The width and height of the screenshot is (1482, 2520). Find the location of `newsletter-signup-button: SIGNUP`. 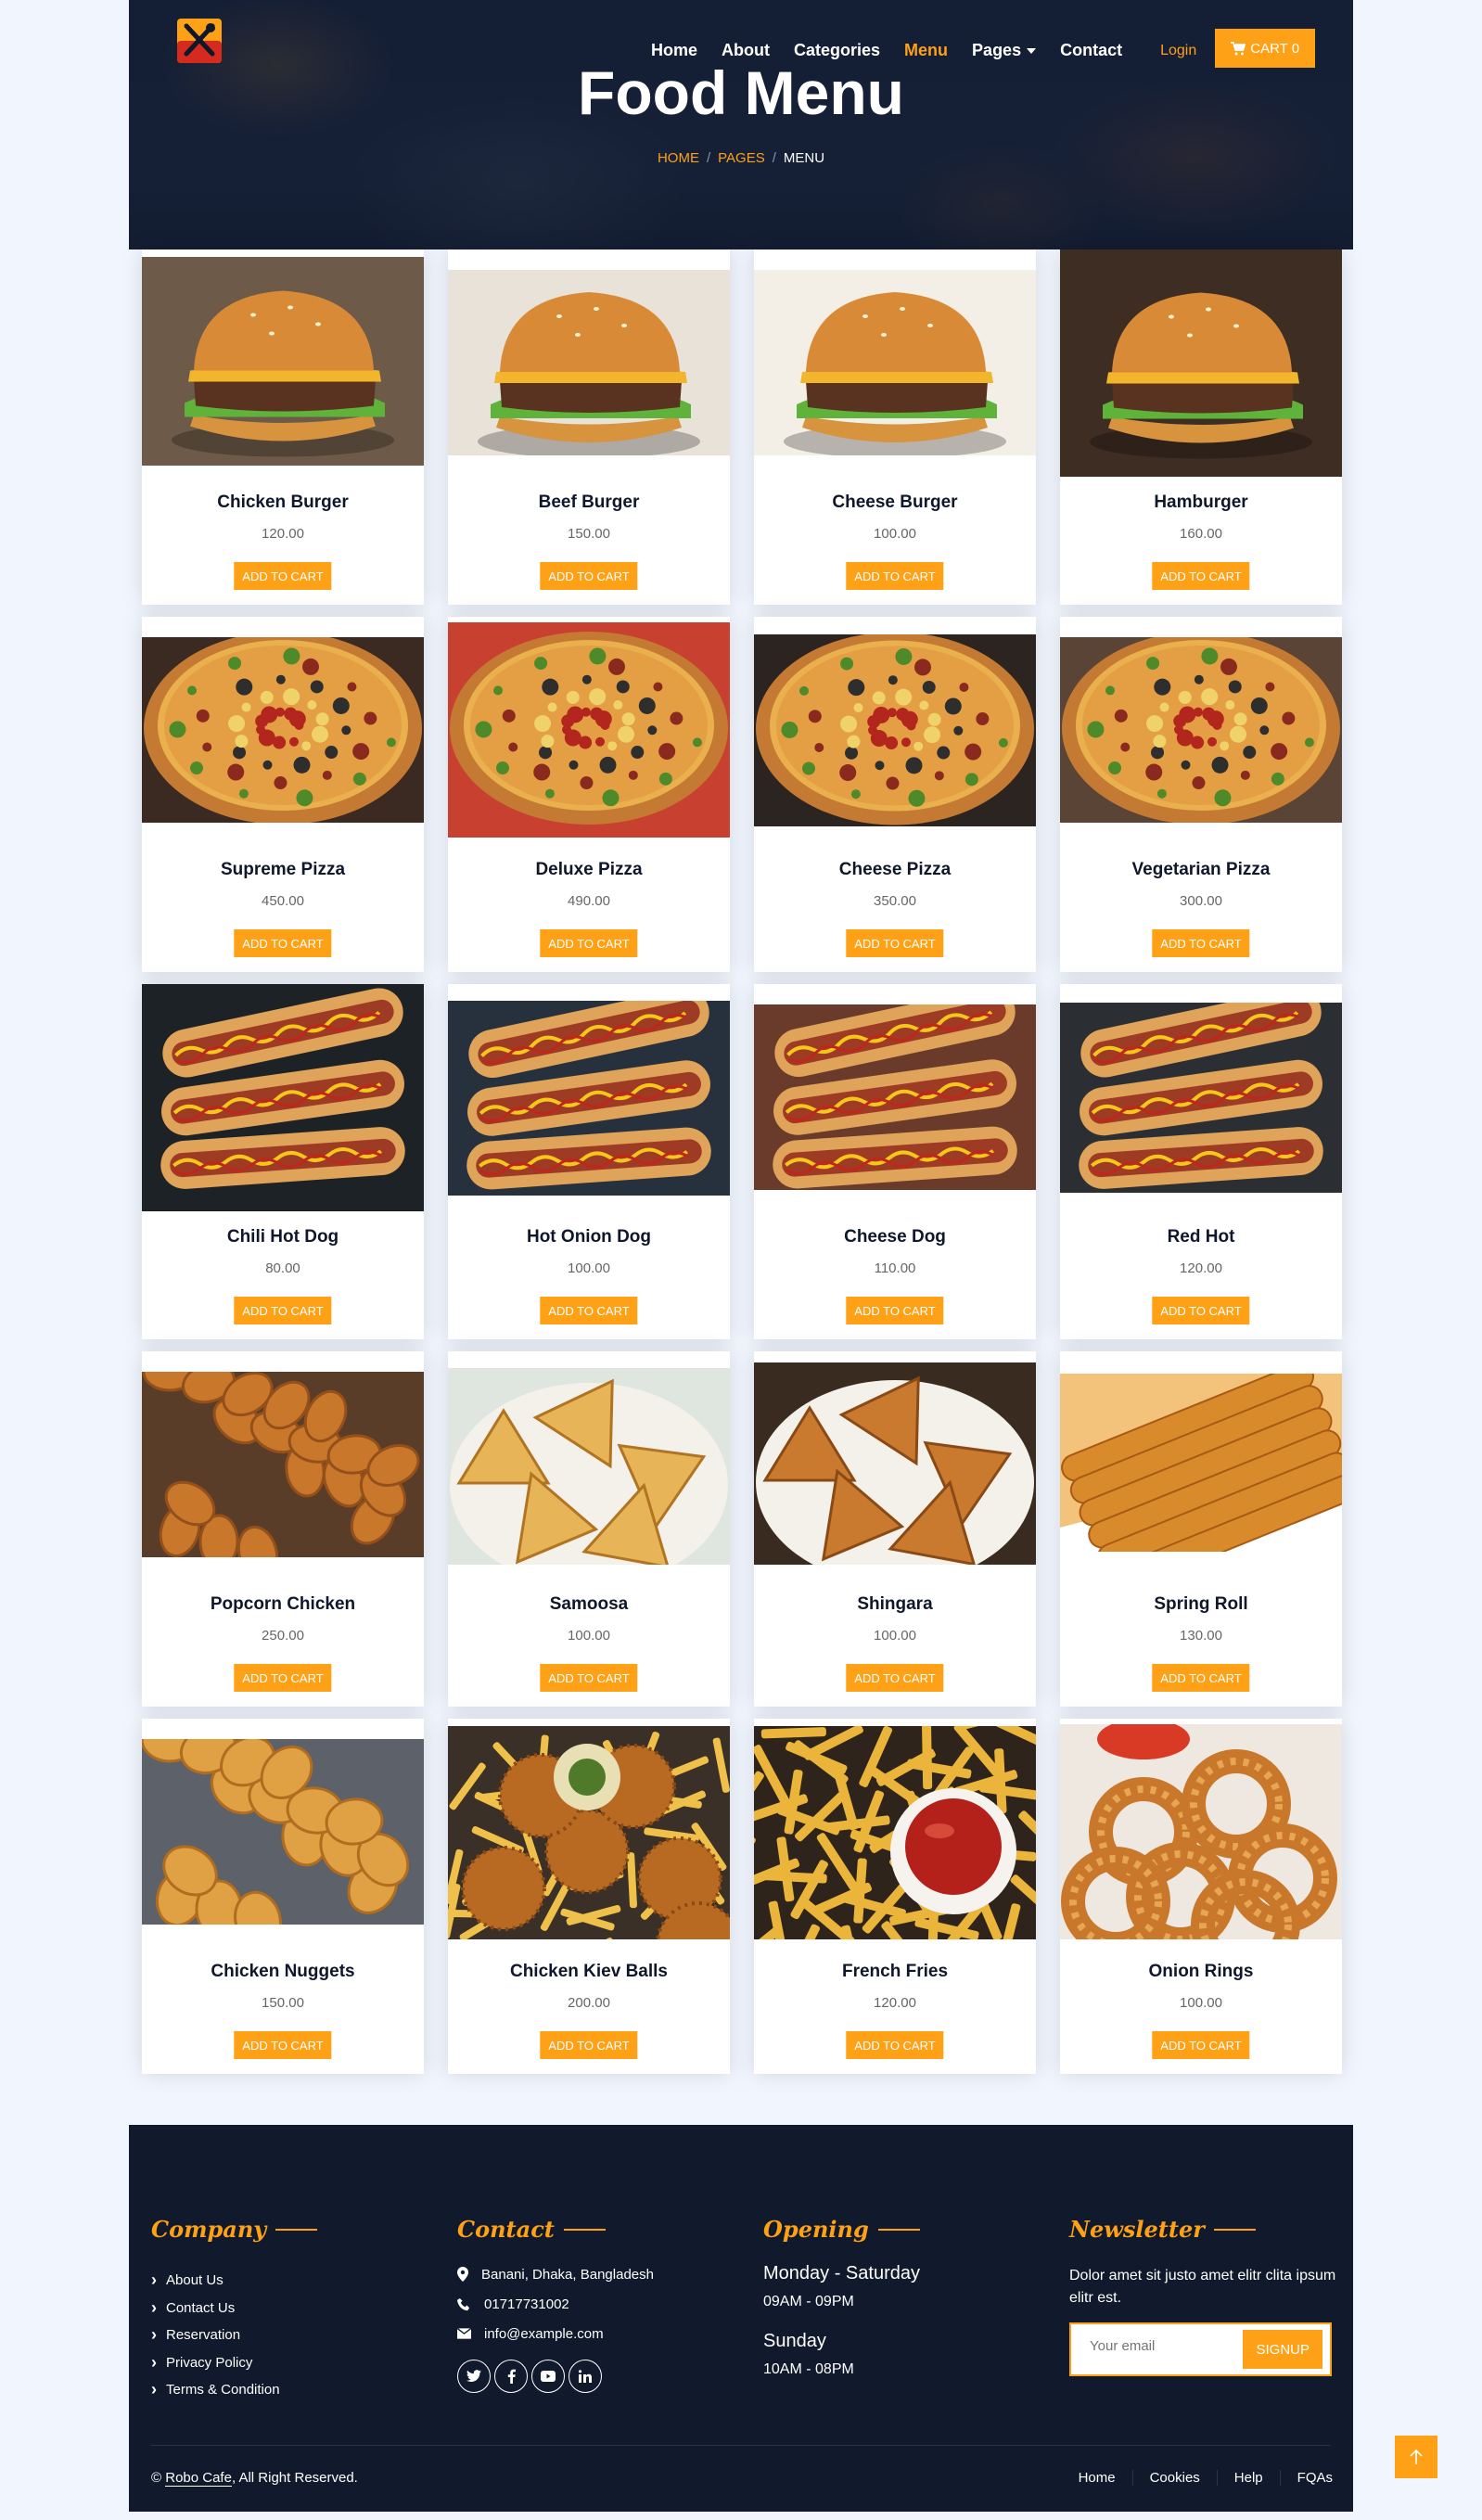

newsletter-signup-button: SIGNUP is located at coordinates (1282, 2349).